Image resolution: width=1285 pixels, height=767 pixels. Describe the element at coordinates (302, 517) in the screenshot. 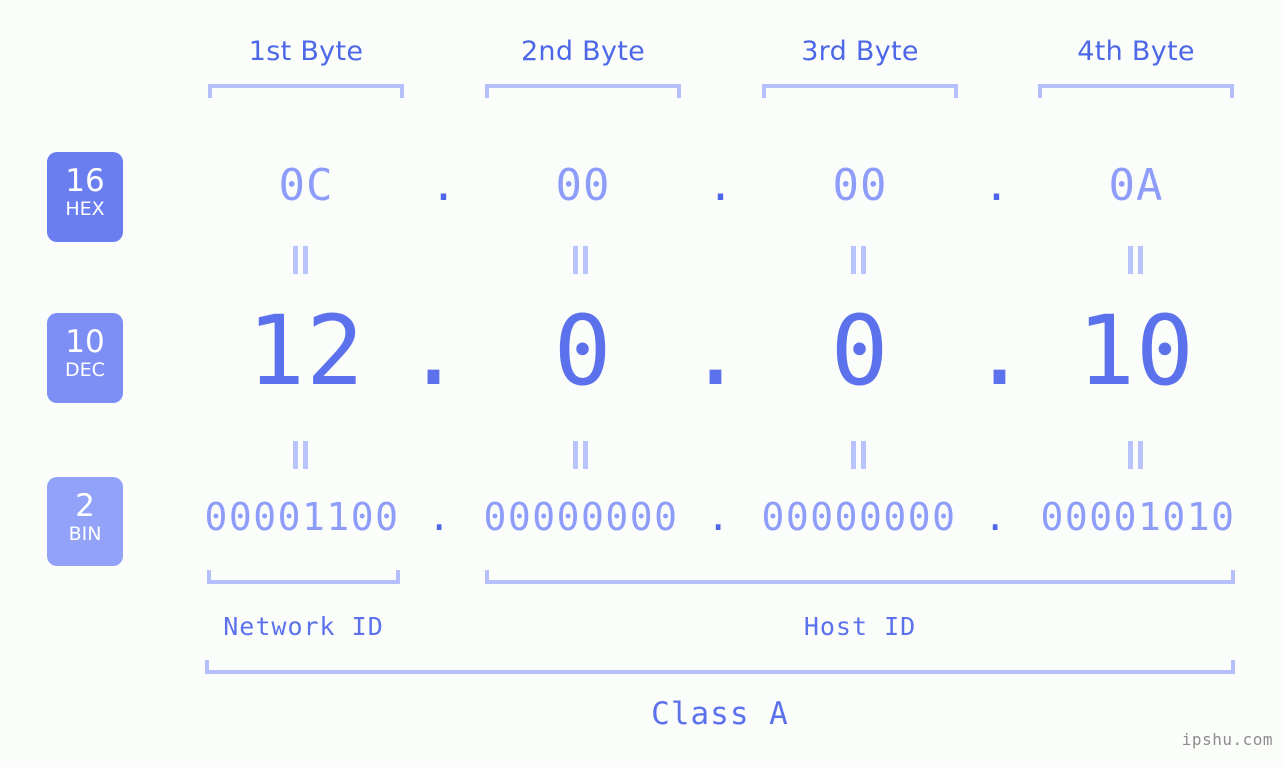

I see `bin-octet-1: 00001100` at that location.